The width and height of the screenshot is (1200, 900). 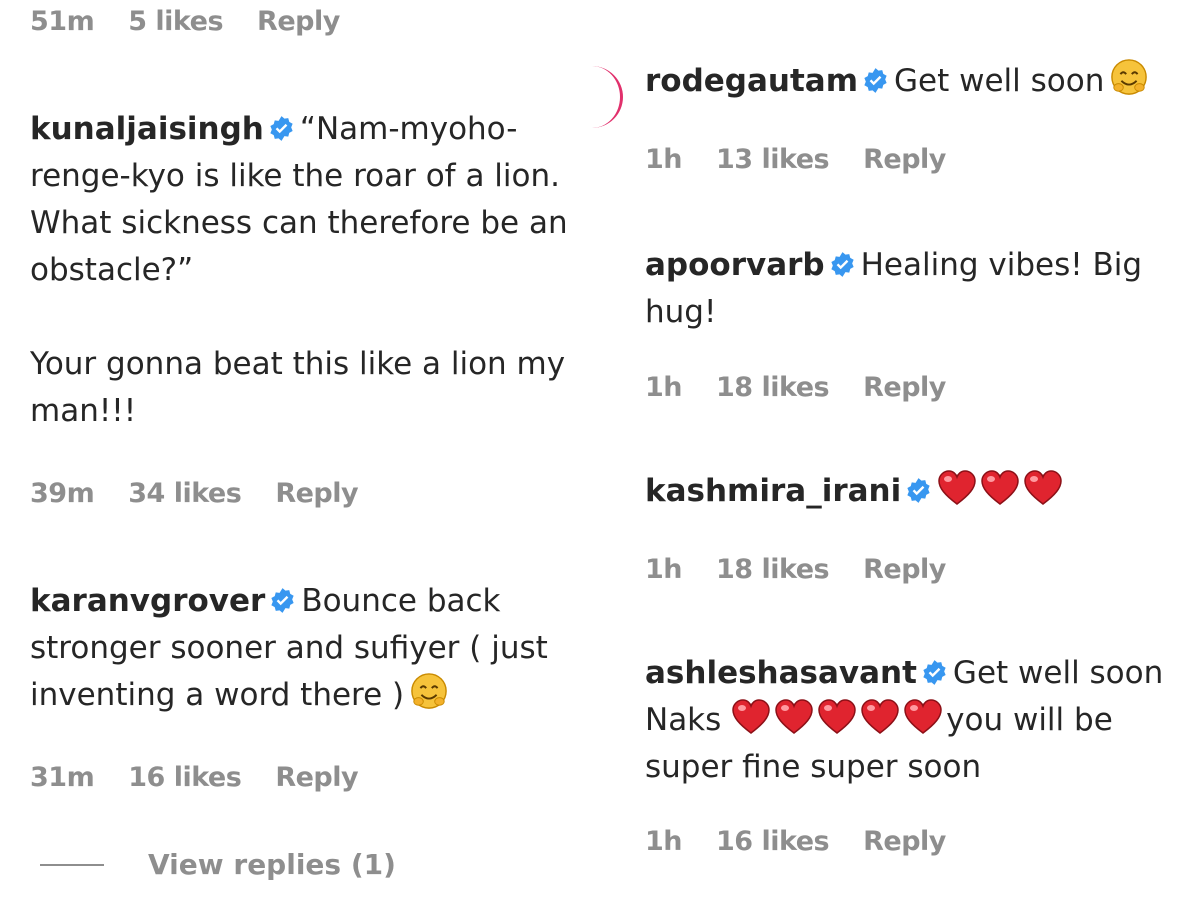 I want to click on comment-time: 31m, so click(x=62, y=777).